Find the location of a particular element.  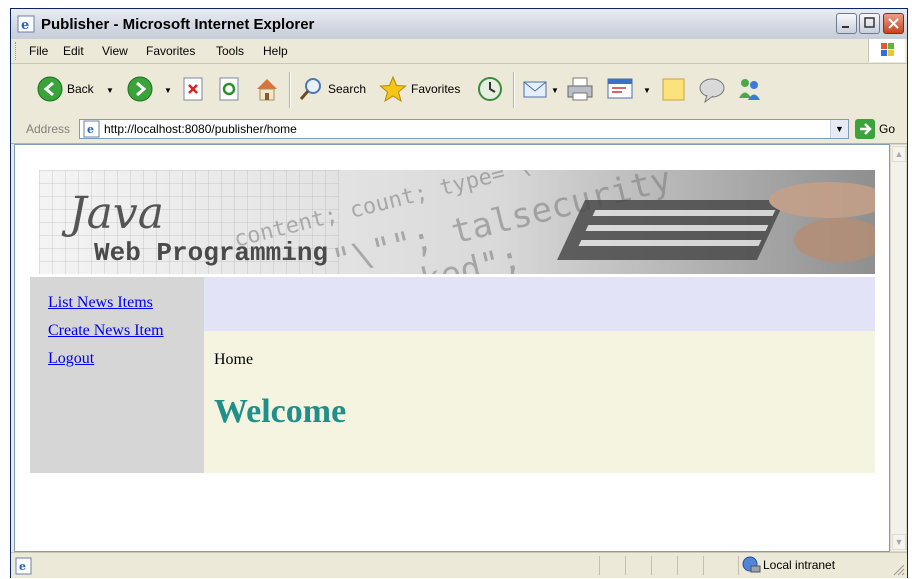

resize-grip-icon is located at coordinates (899, 570).